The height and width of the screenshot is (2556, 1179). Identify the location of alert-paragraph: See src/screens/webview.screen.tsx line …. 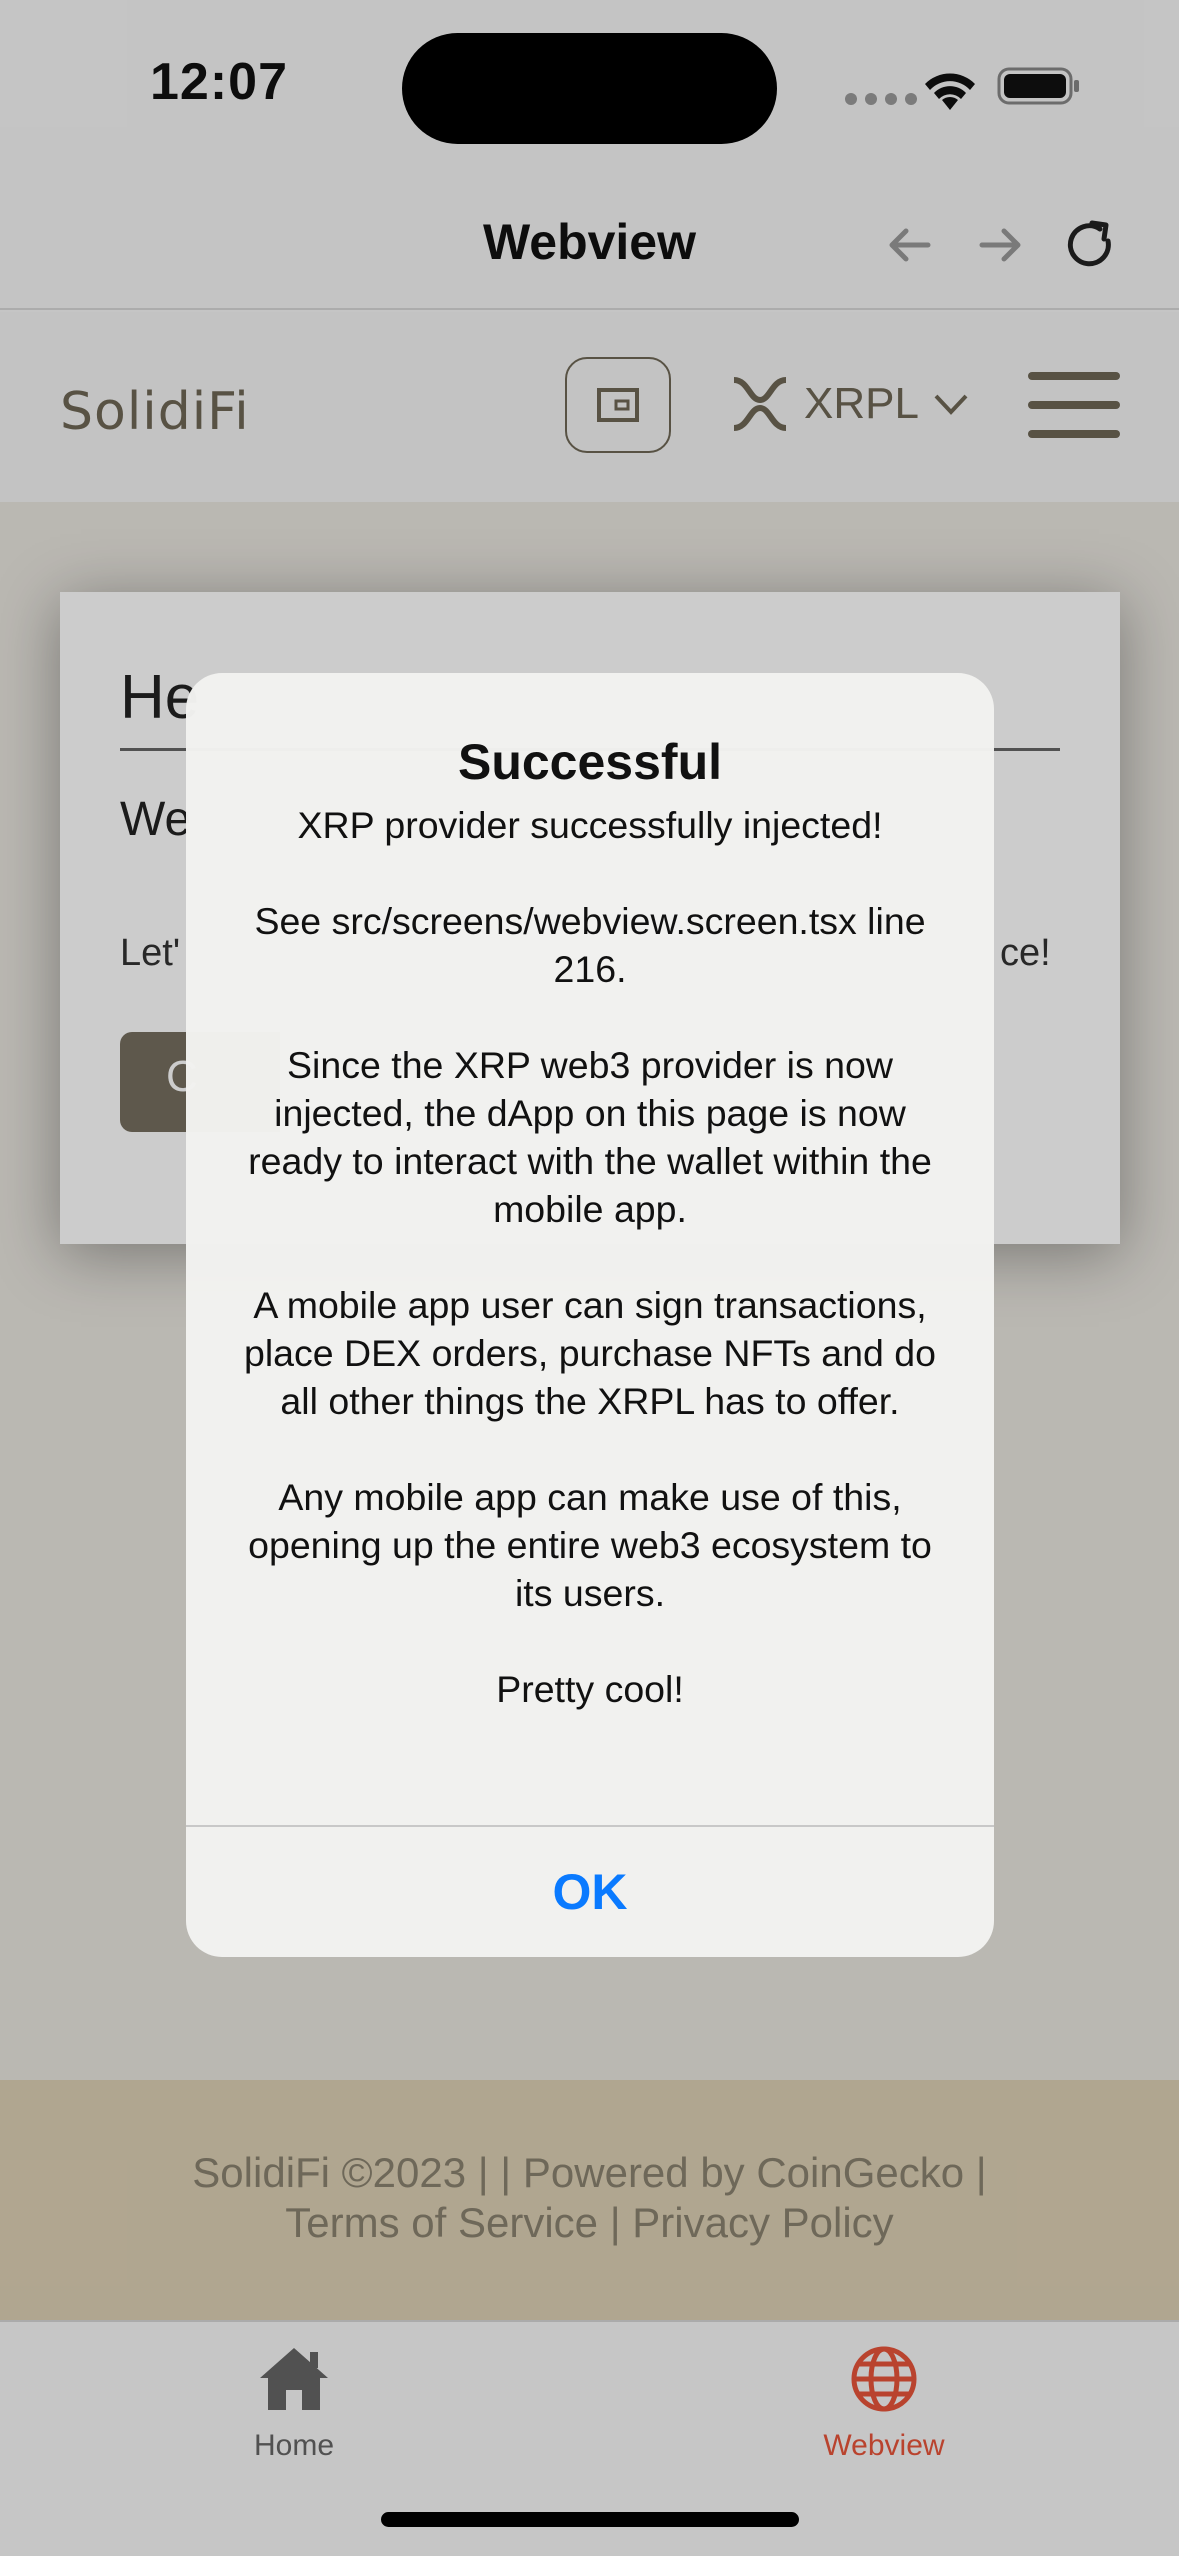
(590, 945).